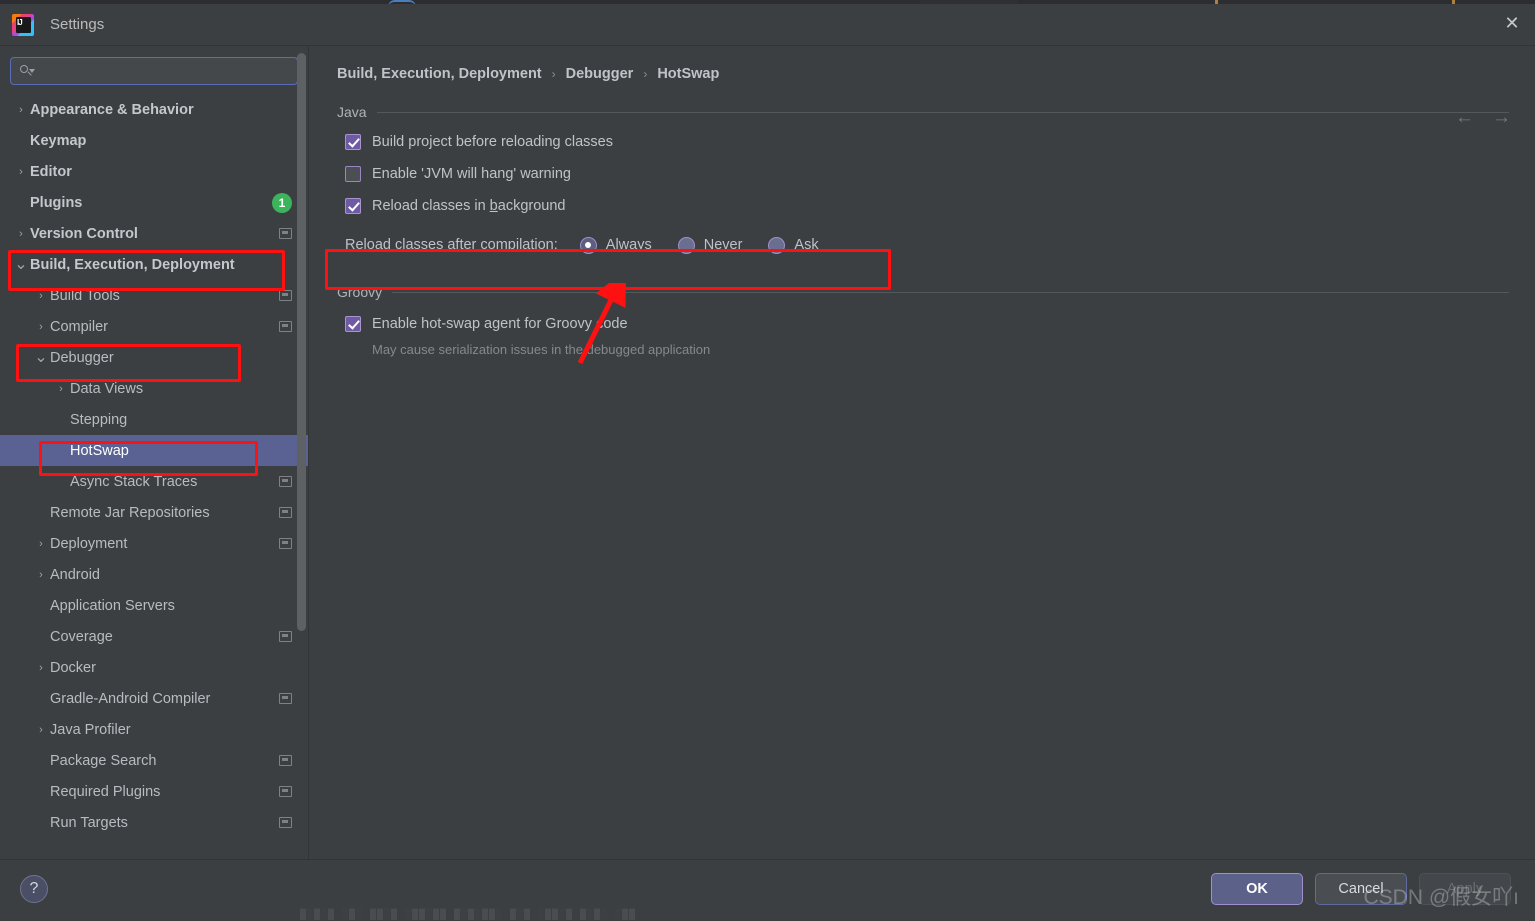 This screenshot has height=921, width=1535. What do you see at coordinates (154, 636) in the screenshot?
I see `sidebar-item-coverage: ›Coverage` at bounding box center [154, 636].